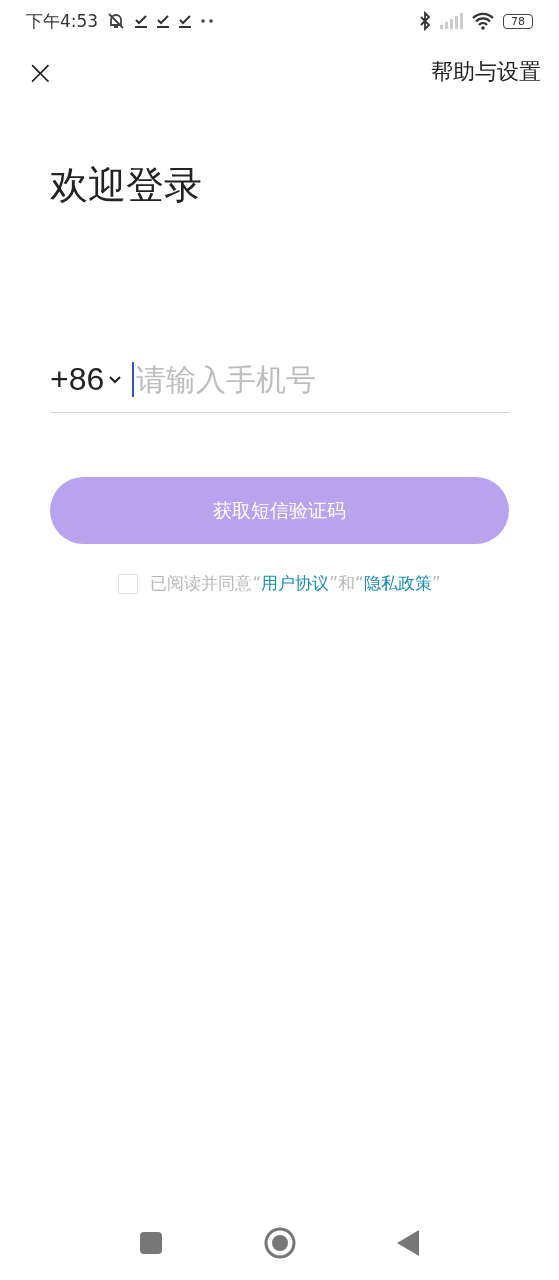 The height and width of the screenshot is (1280, 559). Describe the element at coordinates (279, 1243) in the screenshot. I see `home-icon` at that location.